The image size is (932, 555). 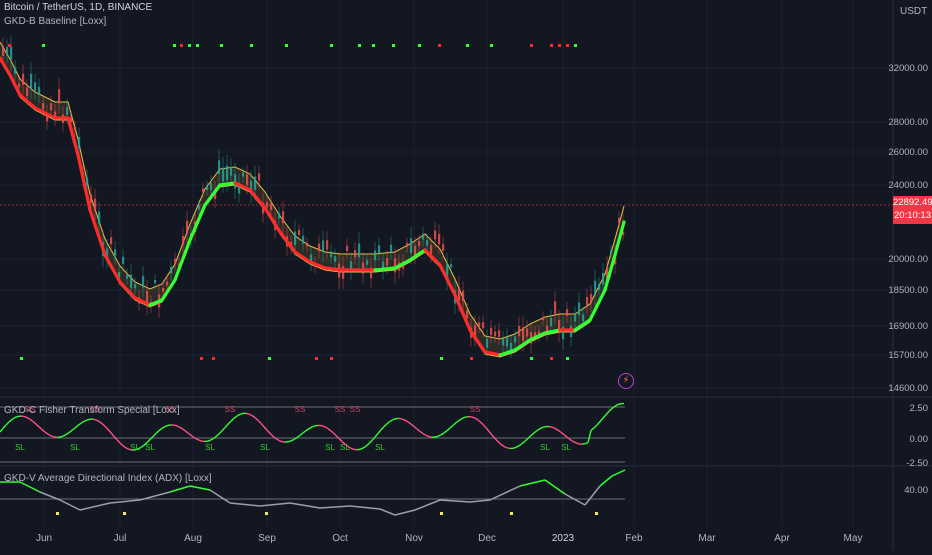 What do you see at coordinates (267, 538) in the screenshot?
I see `x-axis-label: Sep` at bounding box center [267, 538].